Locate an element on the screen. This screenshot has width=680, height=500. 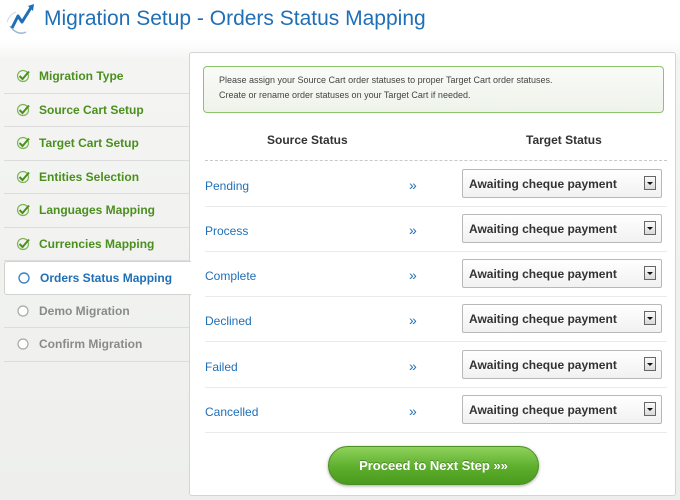
sidebar-step-label: Currencies Mapping is located at coordinates (97, 243).